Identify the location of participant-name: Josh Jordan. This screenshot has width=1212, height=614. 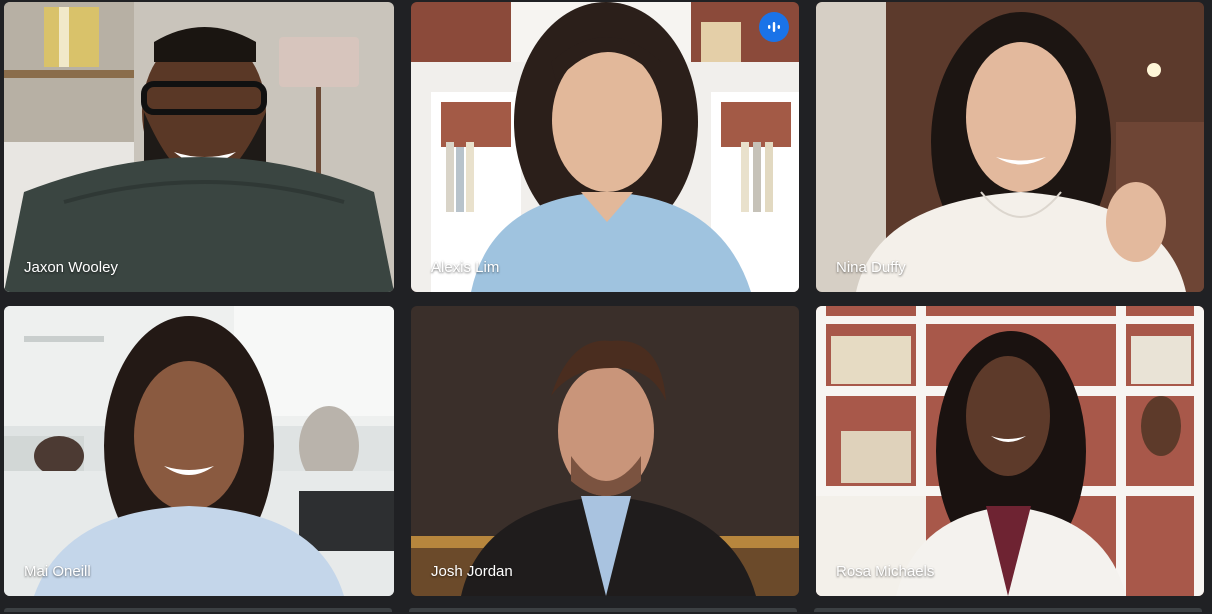
(472, 571).